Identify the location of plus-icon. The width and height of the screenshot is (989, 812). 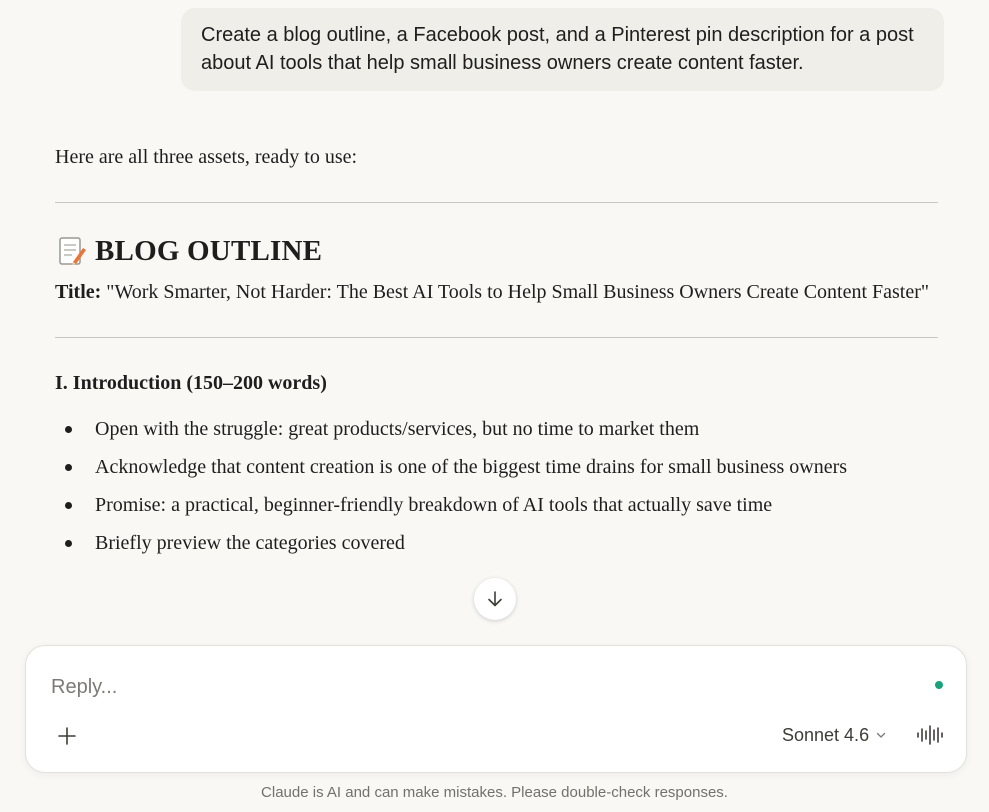
(67, 736).